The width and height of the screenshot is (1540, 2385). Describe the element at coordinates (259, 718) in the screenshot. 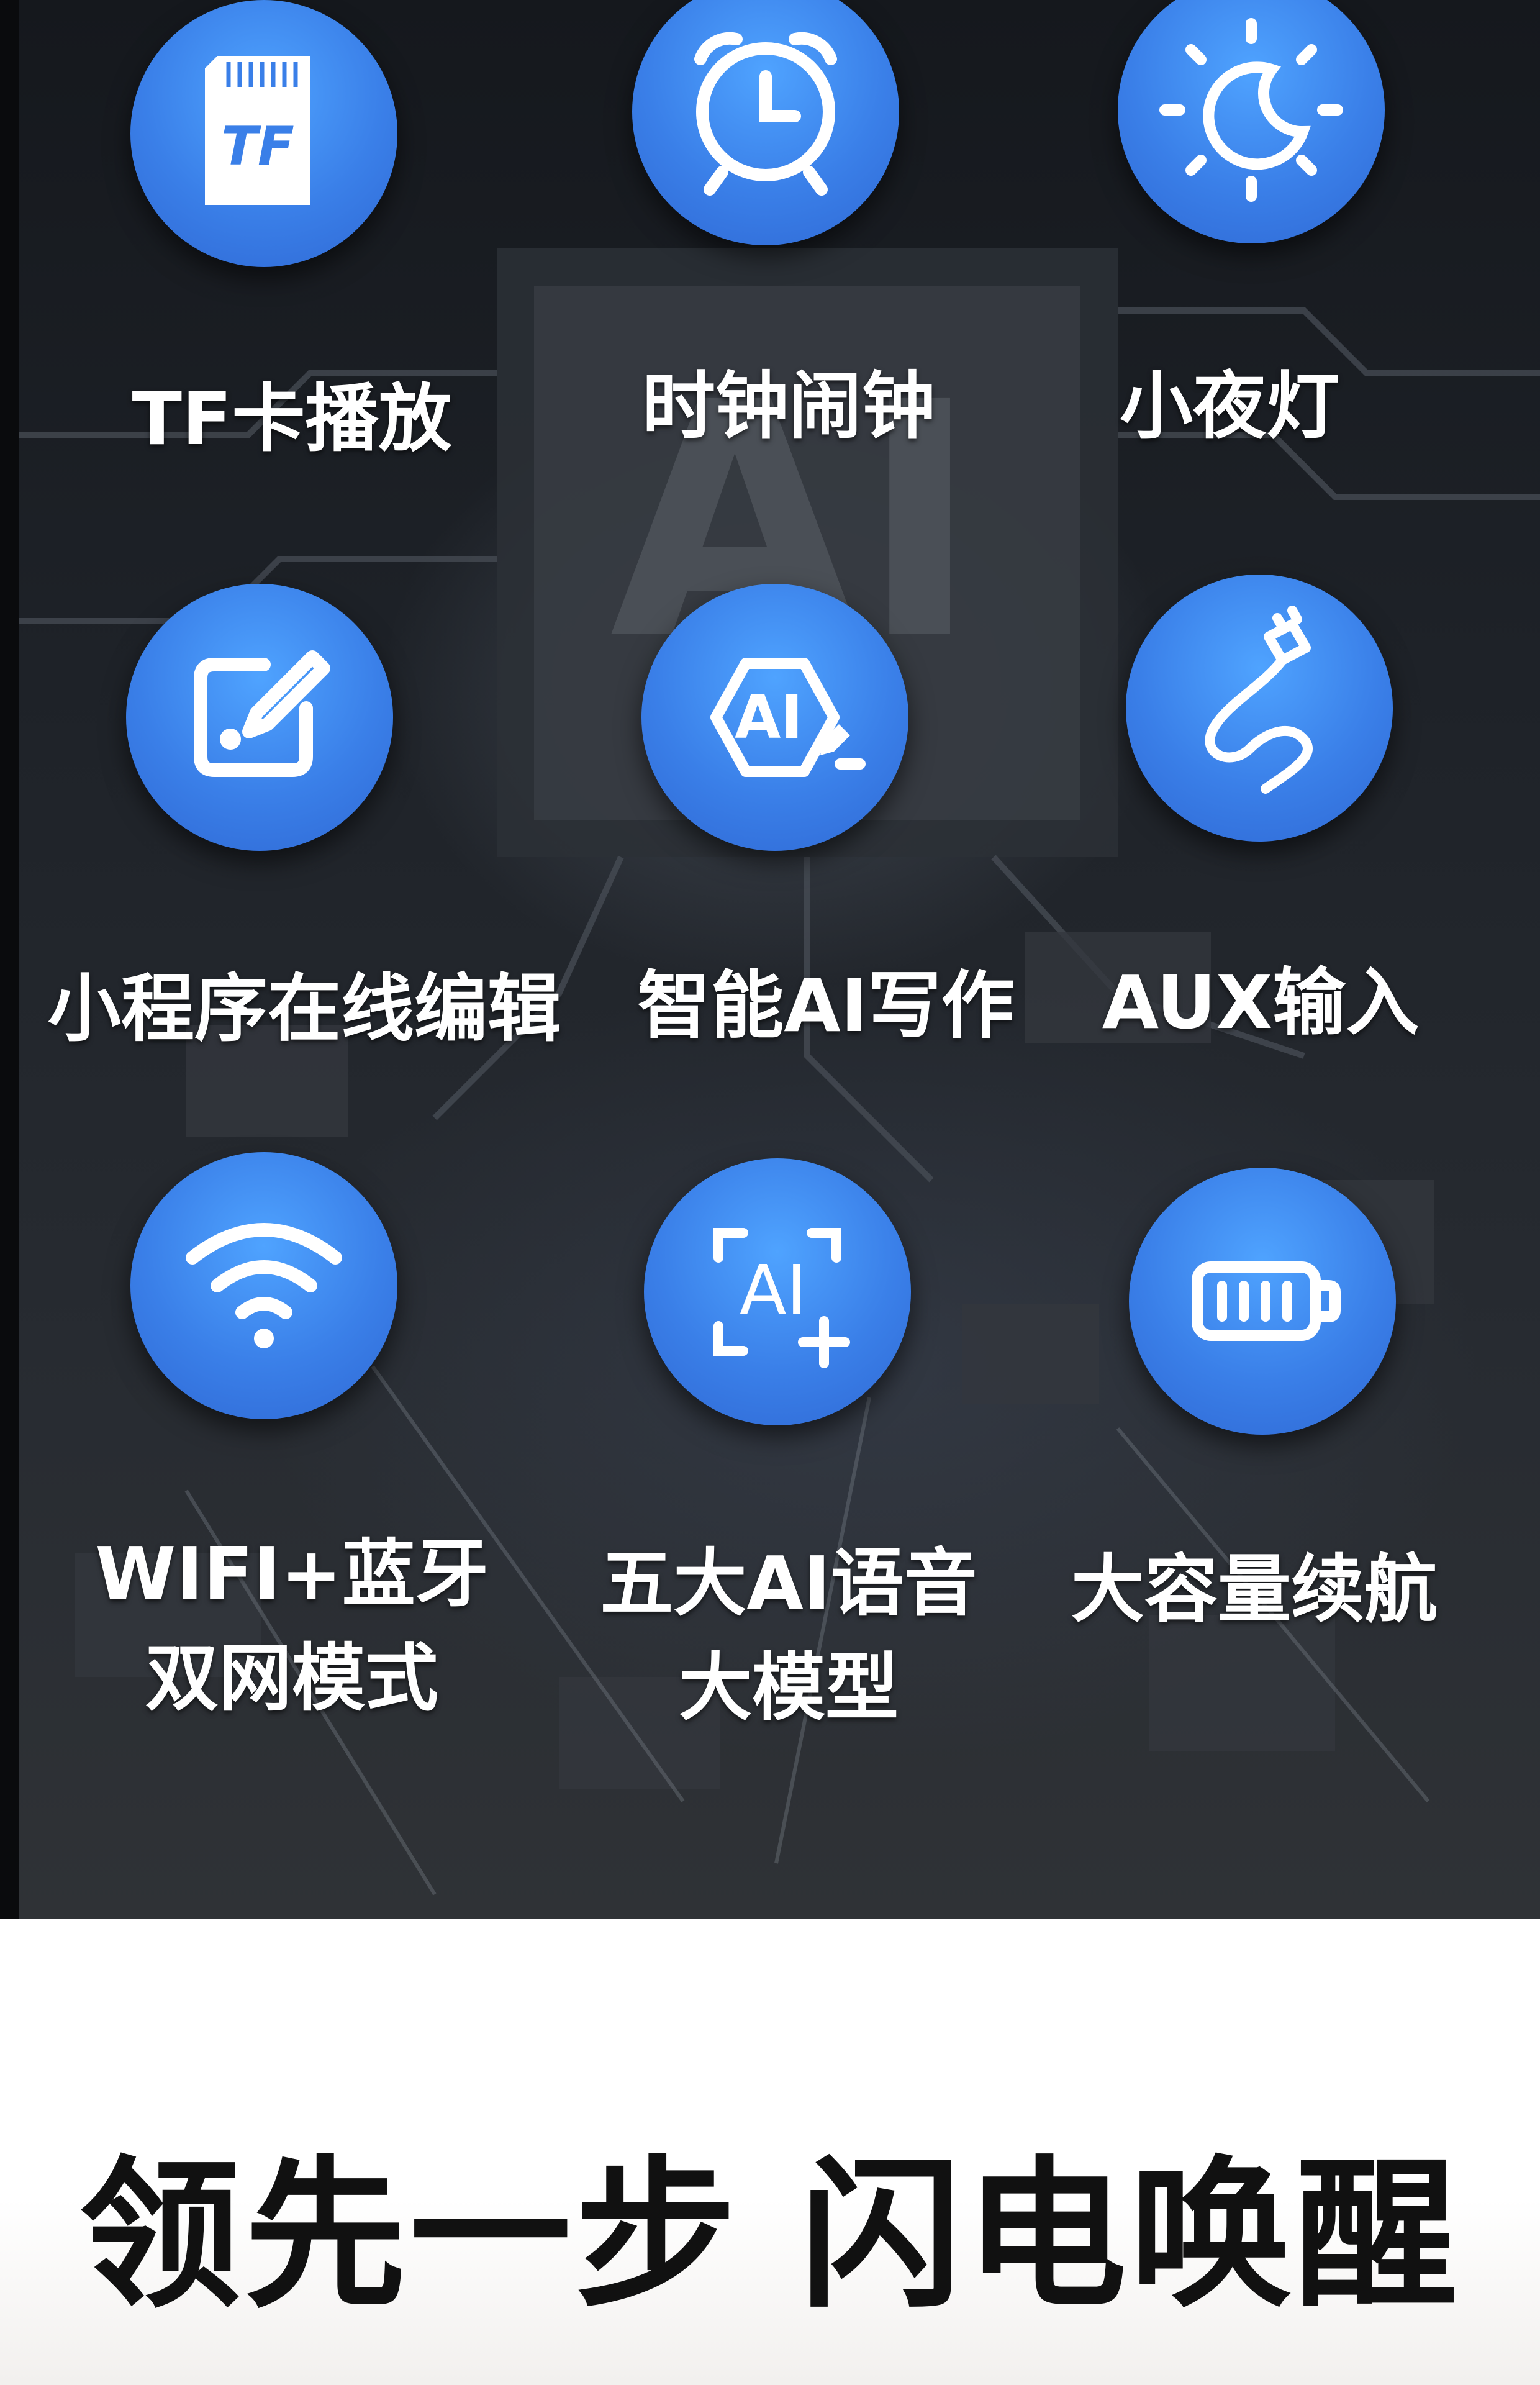

I see `edit-icon` at that location.